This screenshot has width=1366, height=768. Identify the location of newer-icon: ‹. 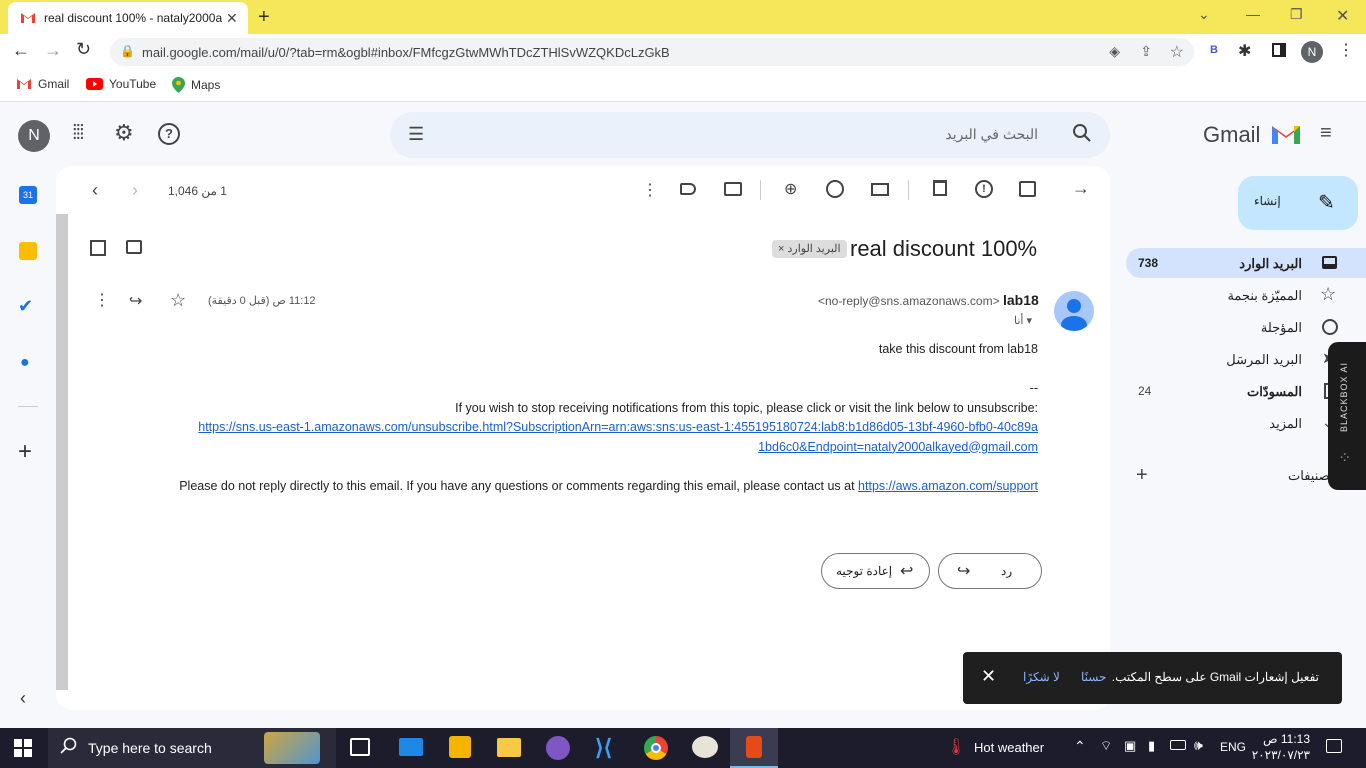
(95, 190).